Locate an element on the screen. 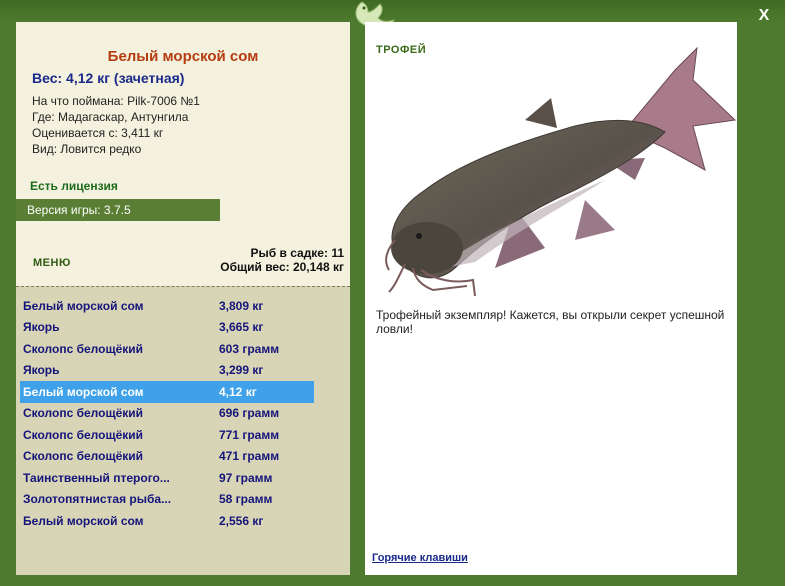 The height and width of the screenshot is (586, 800). estimated-weight: Оценивается с: 3,411 кг is located at coordinates (98, 133).